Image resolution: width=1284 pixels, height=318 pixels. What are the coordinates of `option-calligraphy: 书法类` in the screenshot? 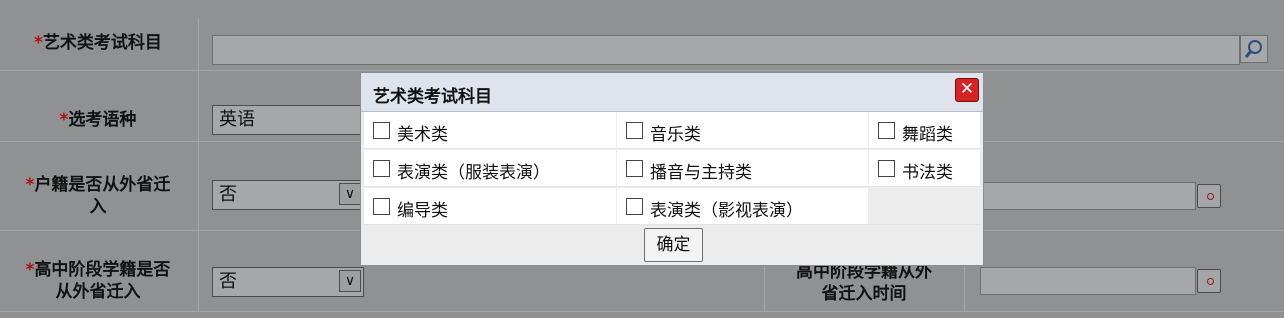 It's located at (924, 168).